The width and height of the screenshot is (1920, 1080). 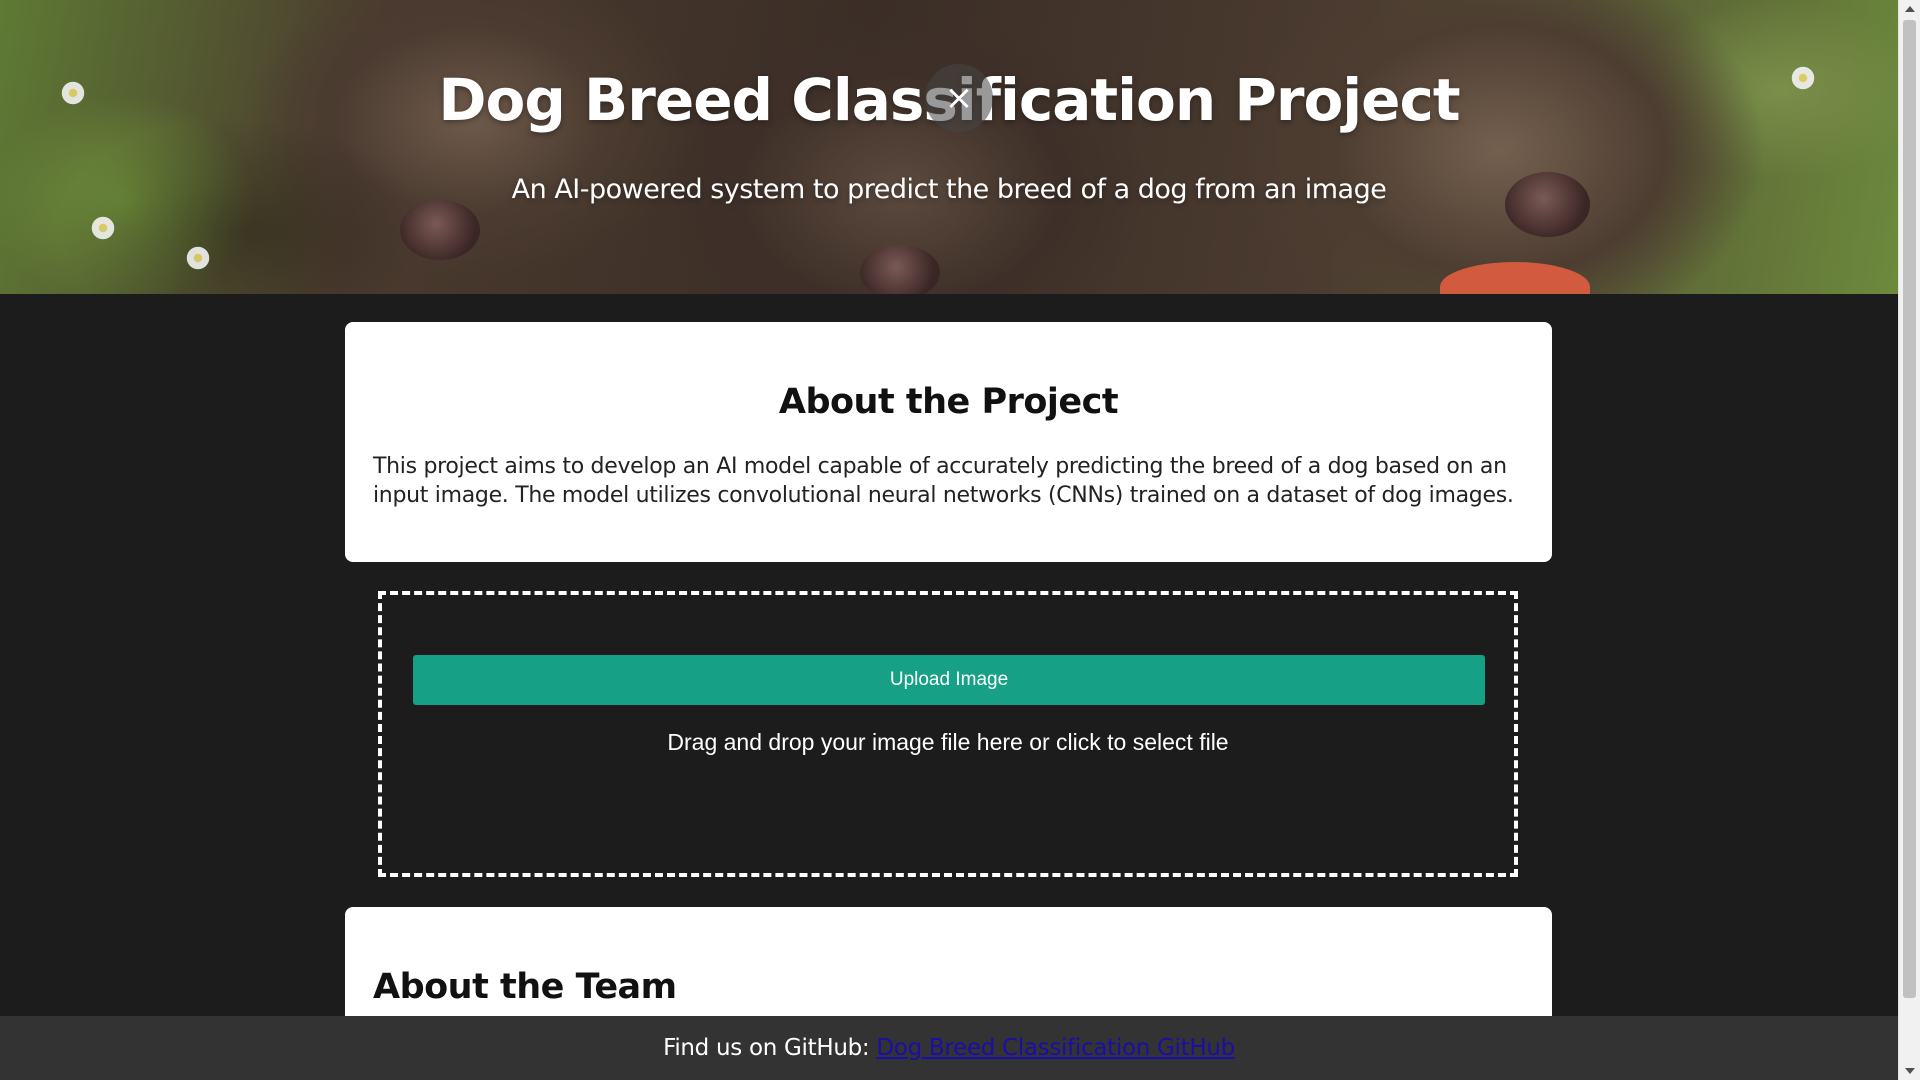 I want to click on about-team-heading: About the Team, so click(x=525, y=987).